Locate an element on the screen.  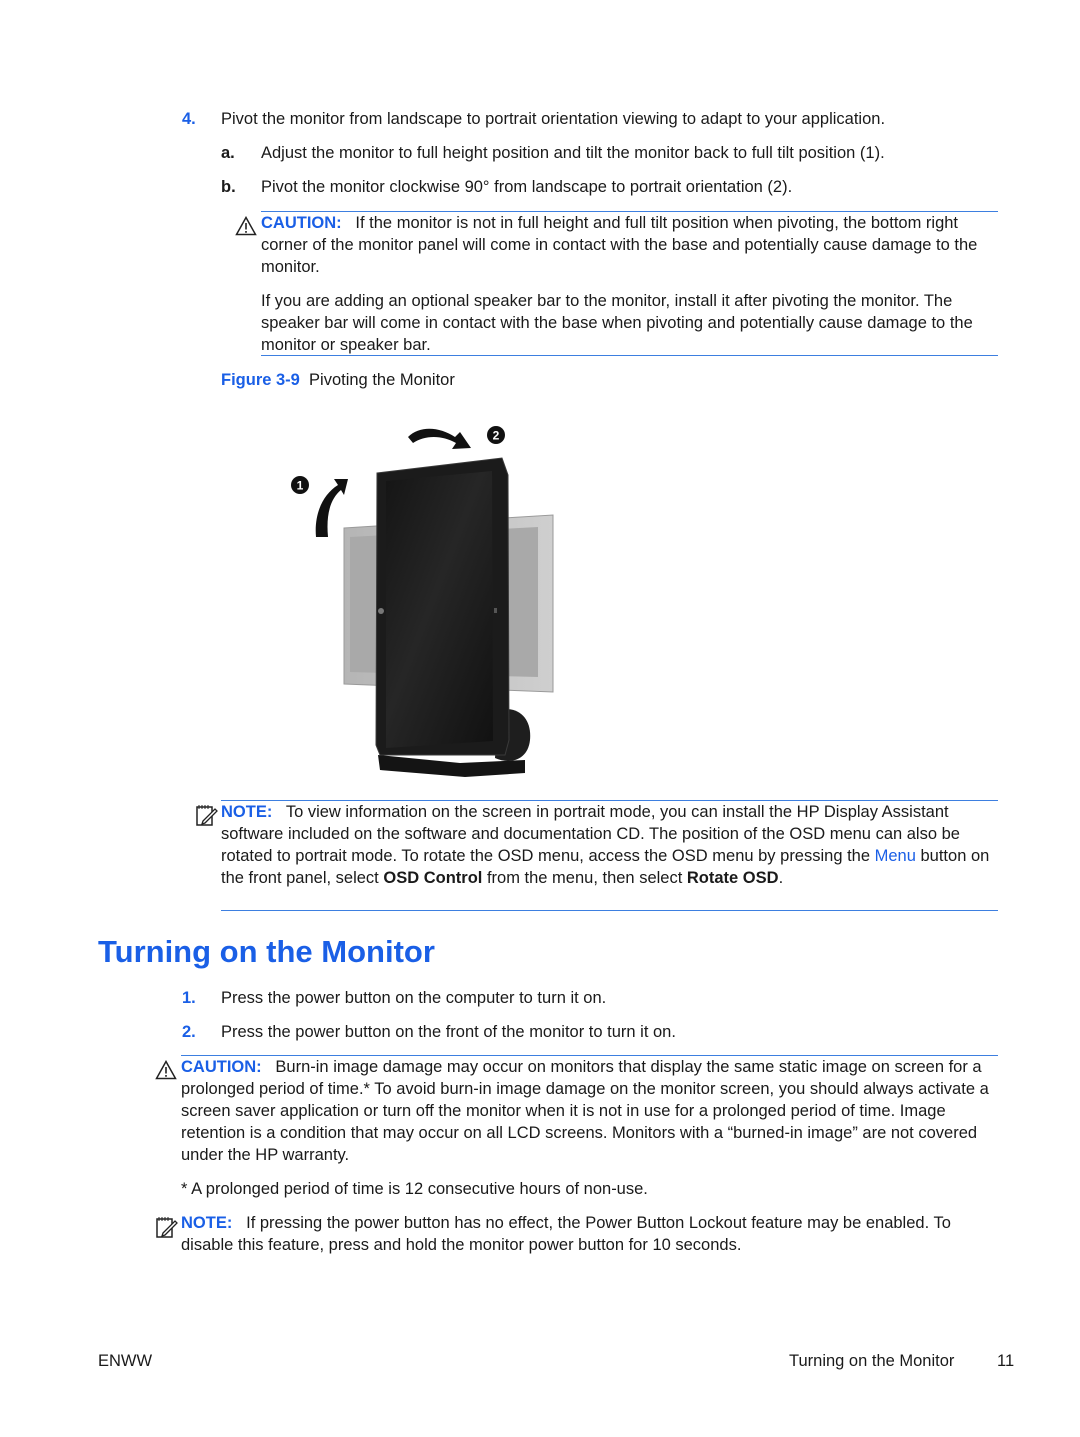
callout-2-label: 2 is located at coordinates (496, 436).